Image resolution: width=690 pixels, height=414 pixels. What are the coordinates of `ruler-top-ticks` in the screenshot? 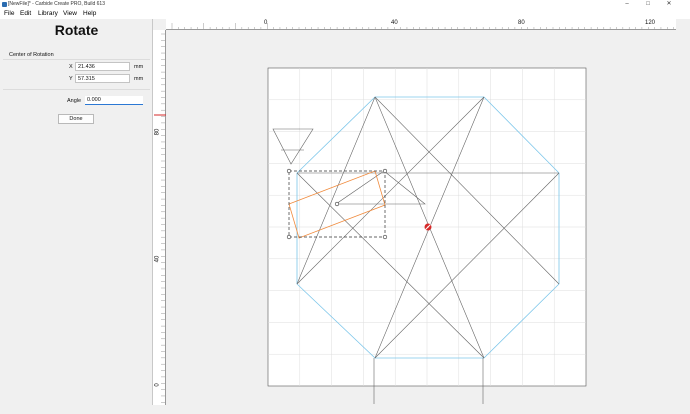 It's located at (422, 26).